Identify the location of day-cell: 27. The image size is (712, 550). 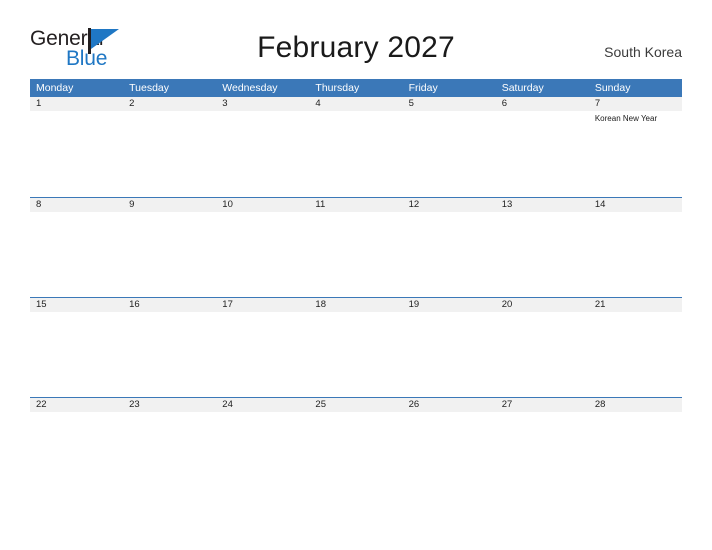
(542, 447).